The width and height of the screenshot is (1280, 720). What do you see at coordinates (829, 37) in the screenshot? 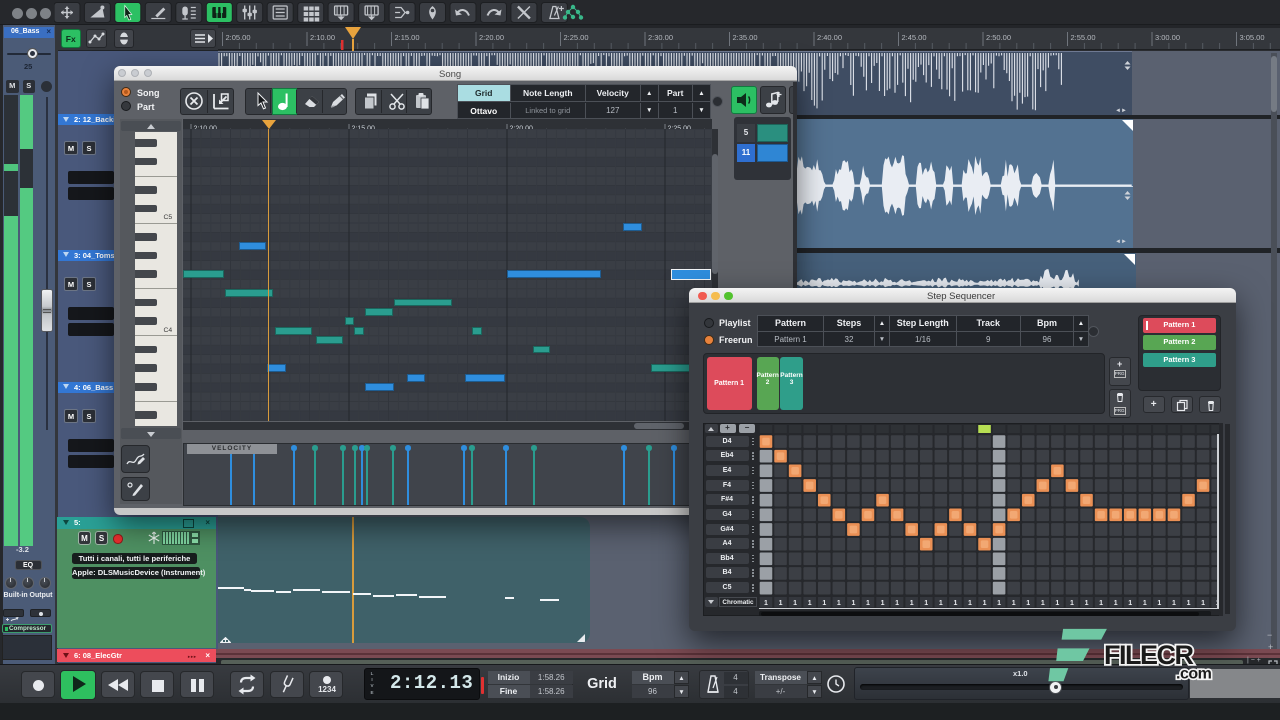
I see `svg-text: 2:40.00` at bounding box center [829, 37].